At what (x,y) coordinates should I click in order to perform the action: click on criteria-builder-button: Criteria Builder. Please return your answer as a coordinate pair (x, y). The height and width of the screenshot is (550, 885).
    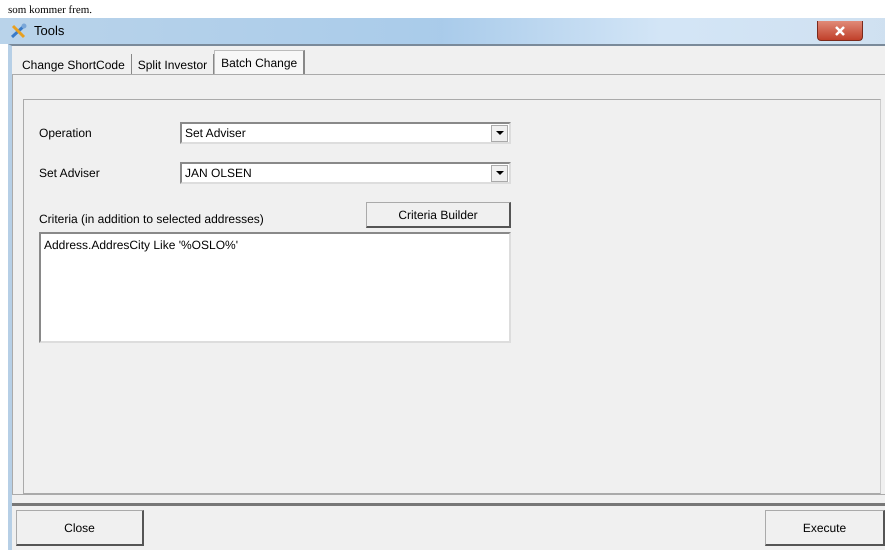
    Looking at the image, I should click on (438, 215).